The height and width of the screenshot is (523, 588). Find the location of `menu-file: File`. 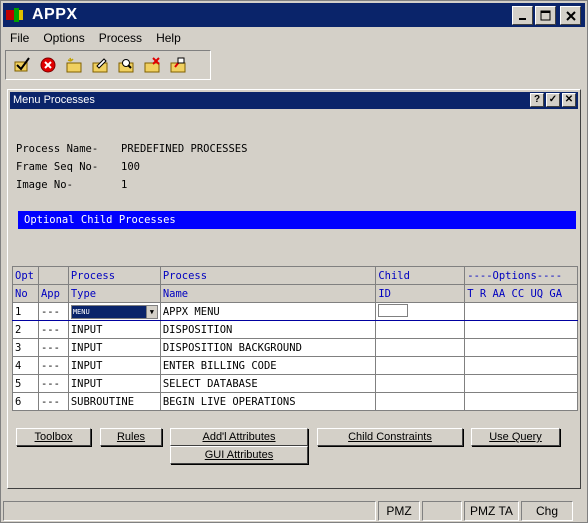

menu-file: File is located at coordinates (19, 38).